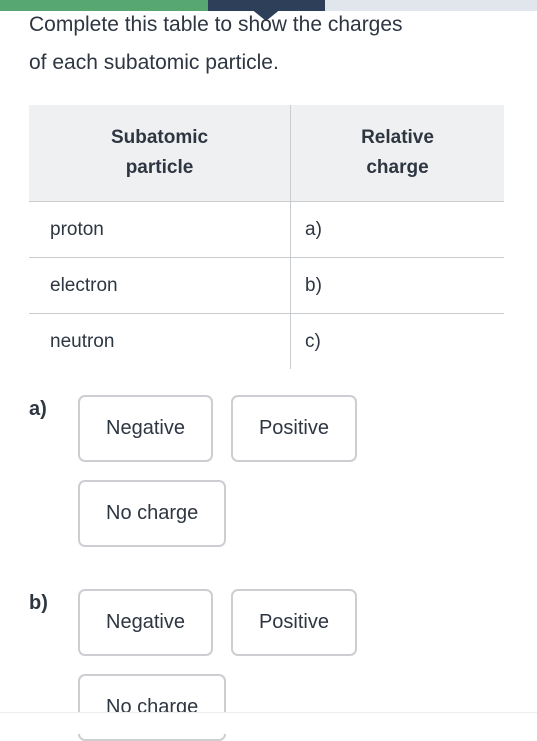 The image size is (537, 741). What do you see at coordinates (397, 153) in the screenshot?
I see `table-header-relative-charge: Relative charge` at bounding box center [397, 153].